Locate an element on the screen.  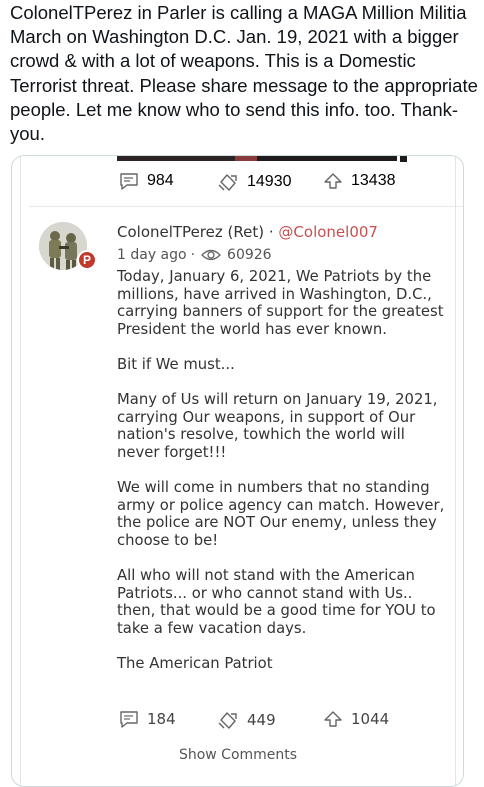
post-time: 1 day ago is located at coordinates (152, 255).